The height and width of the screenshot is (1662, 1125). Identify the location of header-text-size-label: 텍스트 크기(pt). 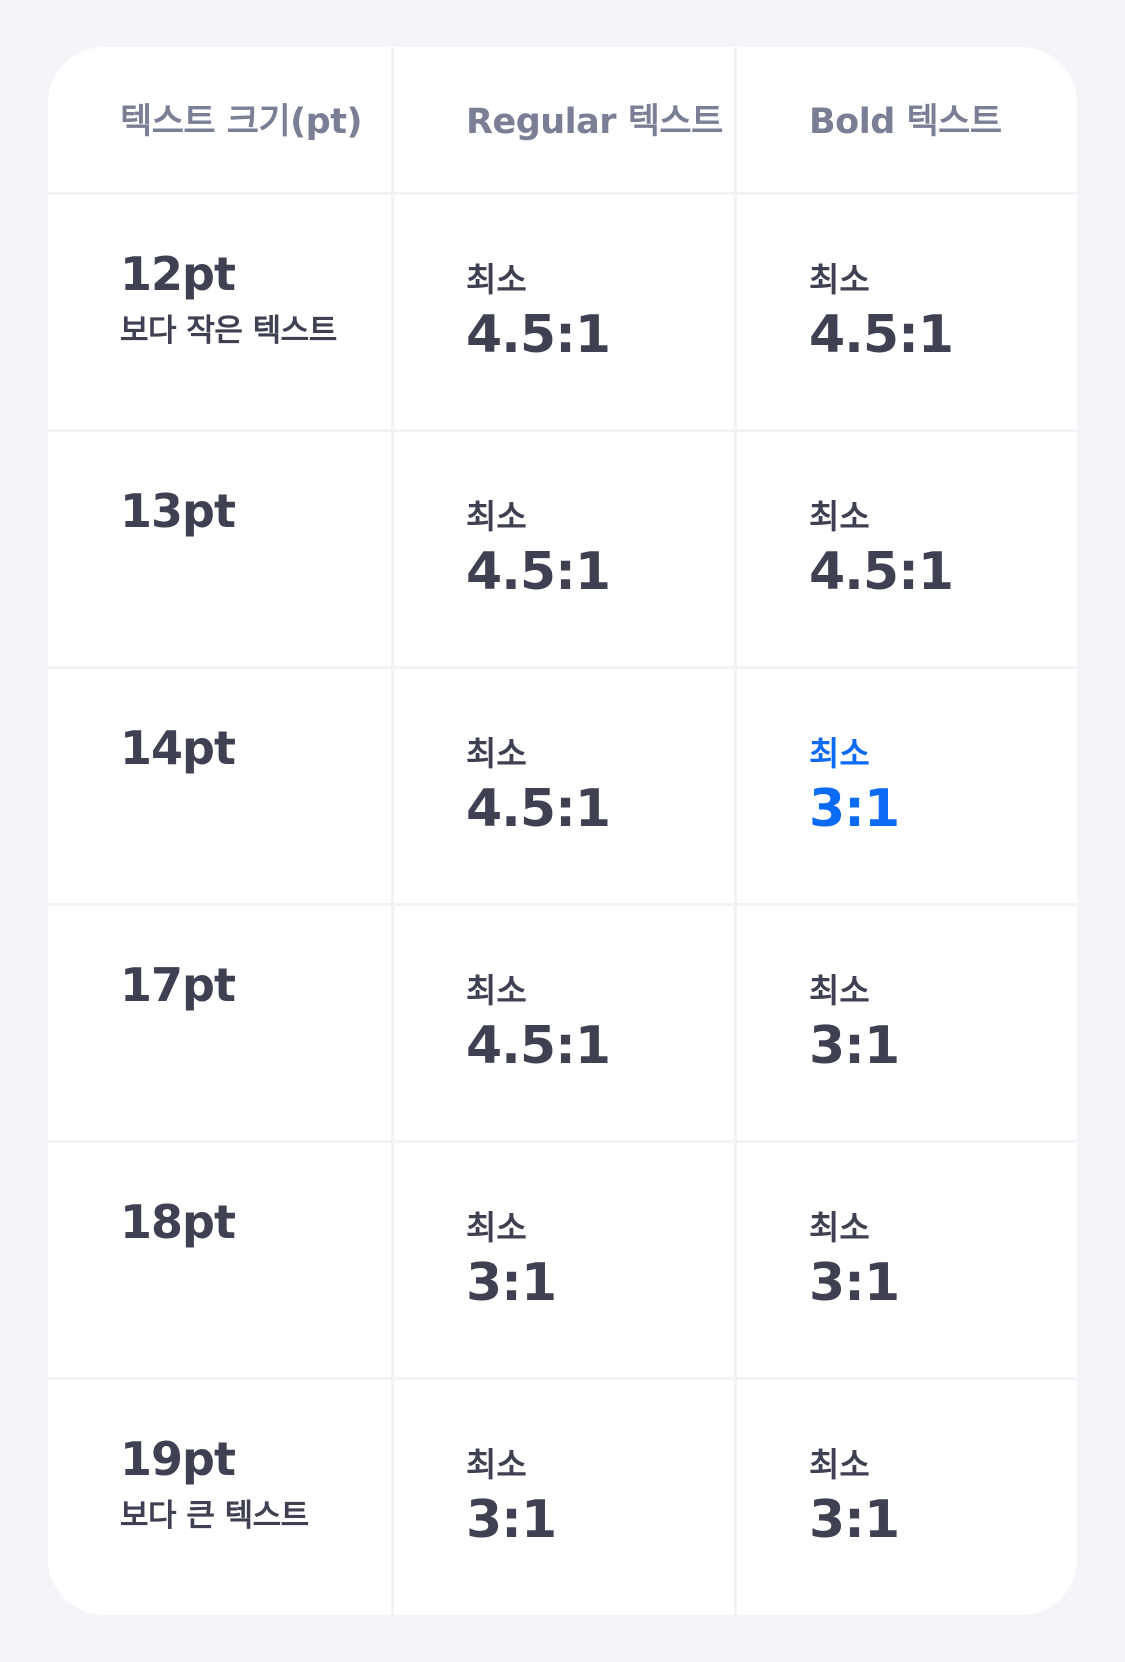
(241, 122).